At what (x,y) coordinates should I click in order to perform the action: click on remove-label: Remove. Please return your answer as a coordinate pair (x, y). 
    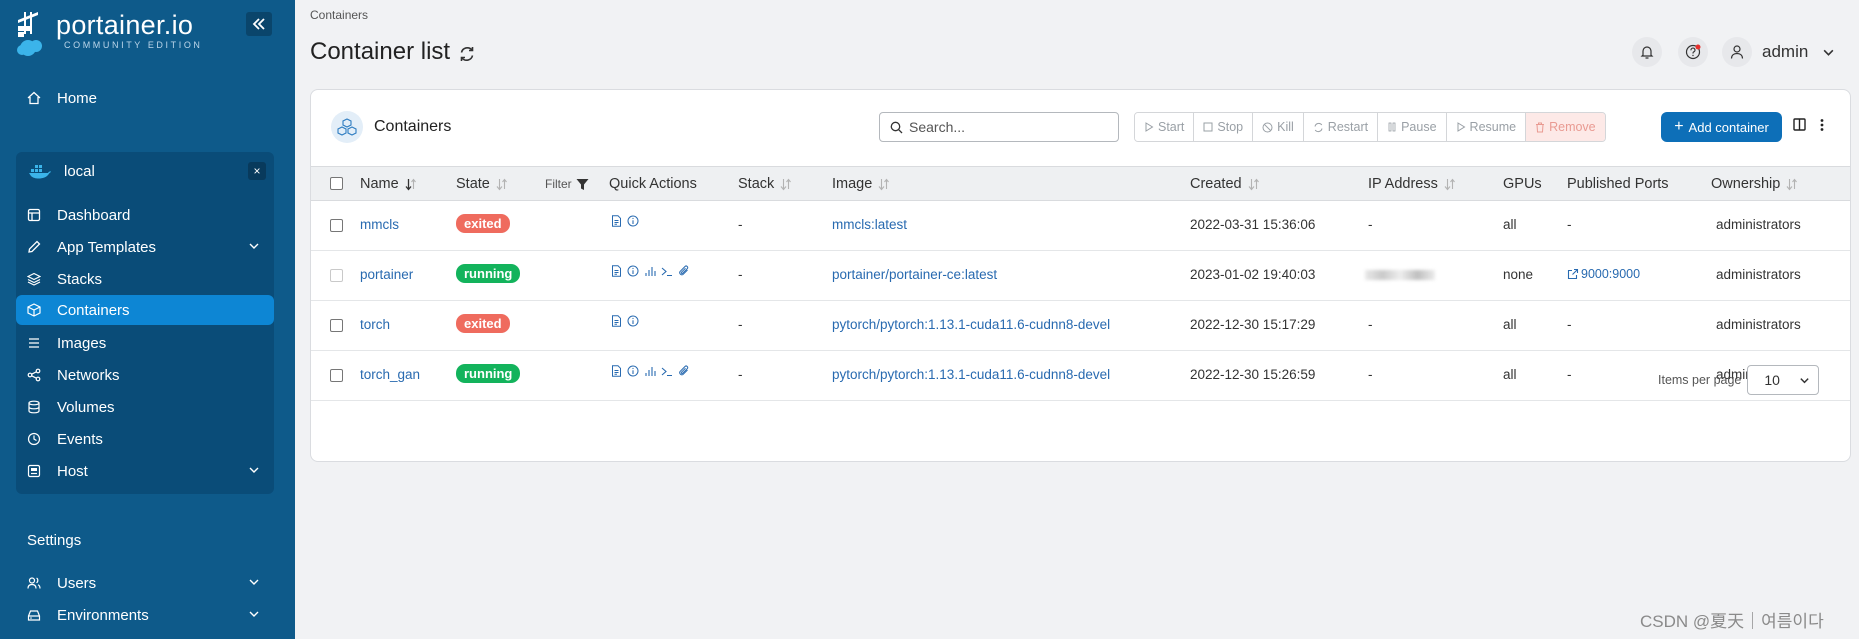
    Looking at the image, I should click on (1572, 127).